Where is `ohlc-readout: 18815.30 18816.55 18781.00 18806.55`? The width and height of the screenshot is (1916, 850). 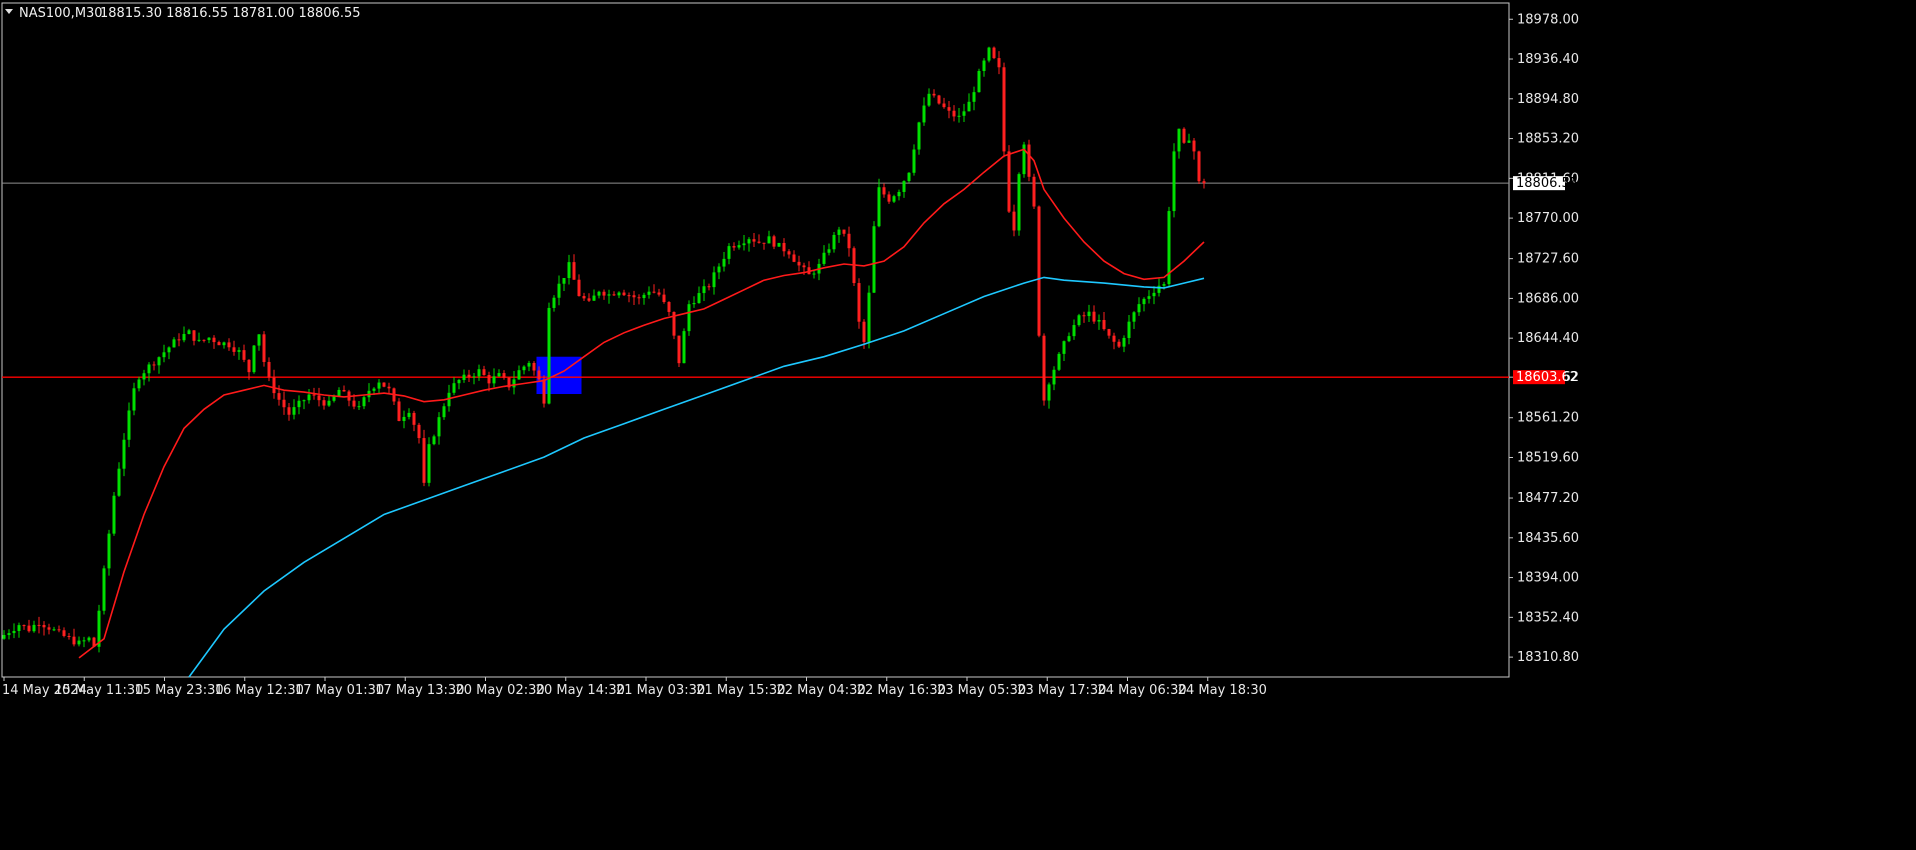
ohlc-readout: 18815.30 18816.55 18781.00 18806.55 is located at coordinates (230, 13).